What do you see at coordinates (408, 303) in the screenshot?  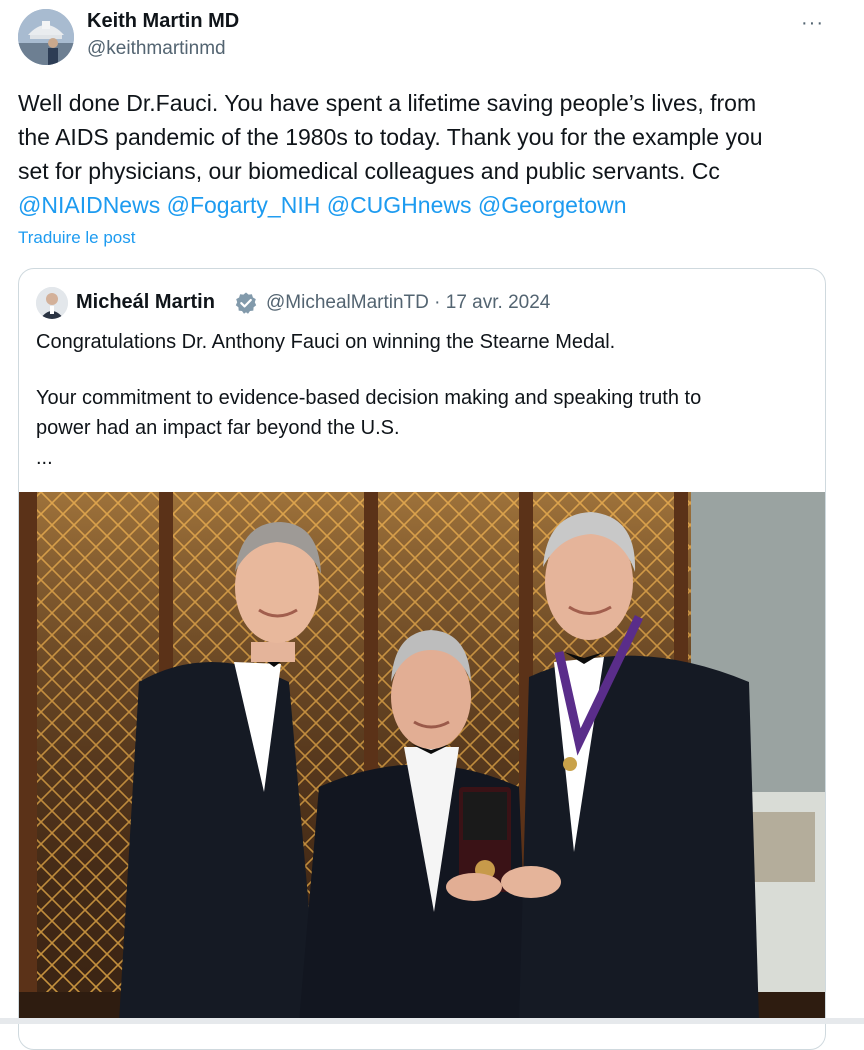 I see `quoted-author-handle-date: @MichealMartinTD · 17 avr. 2024` at bounding box center [408, 303].